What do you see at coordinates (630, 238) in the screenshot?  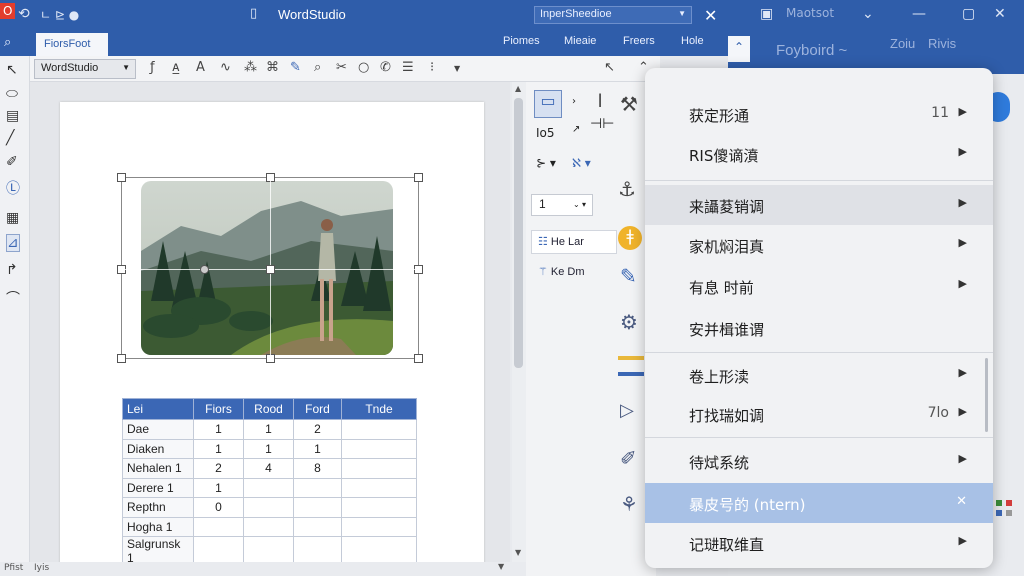 I see `badge-icon: ǂ` at bounding box center [630, 238].